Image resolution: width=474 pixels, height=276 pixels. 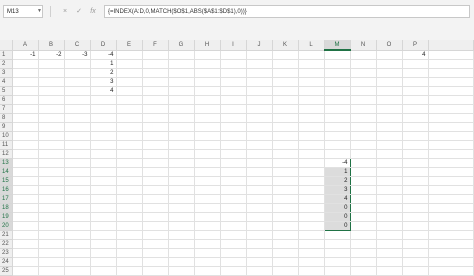 I want to click on cell-a2, so click(x=25, y=64).